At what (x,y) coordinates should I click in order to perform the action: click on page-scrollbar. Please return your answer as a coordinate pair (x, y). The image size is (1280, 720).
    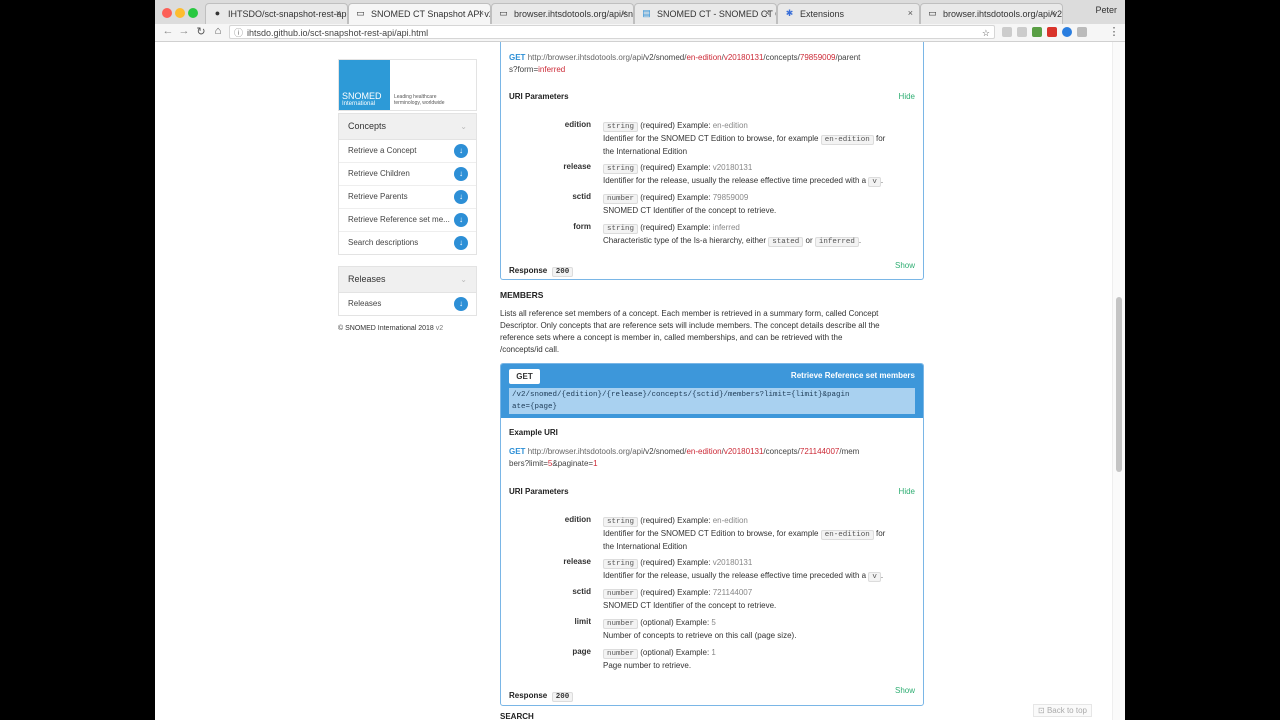
    Looking at the image, I should click on (1118, 381).